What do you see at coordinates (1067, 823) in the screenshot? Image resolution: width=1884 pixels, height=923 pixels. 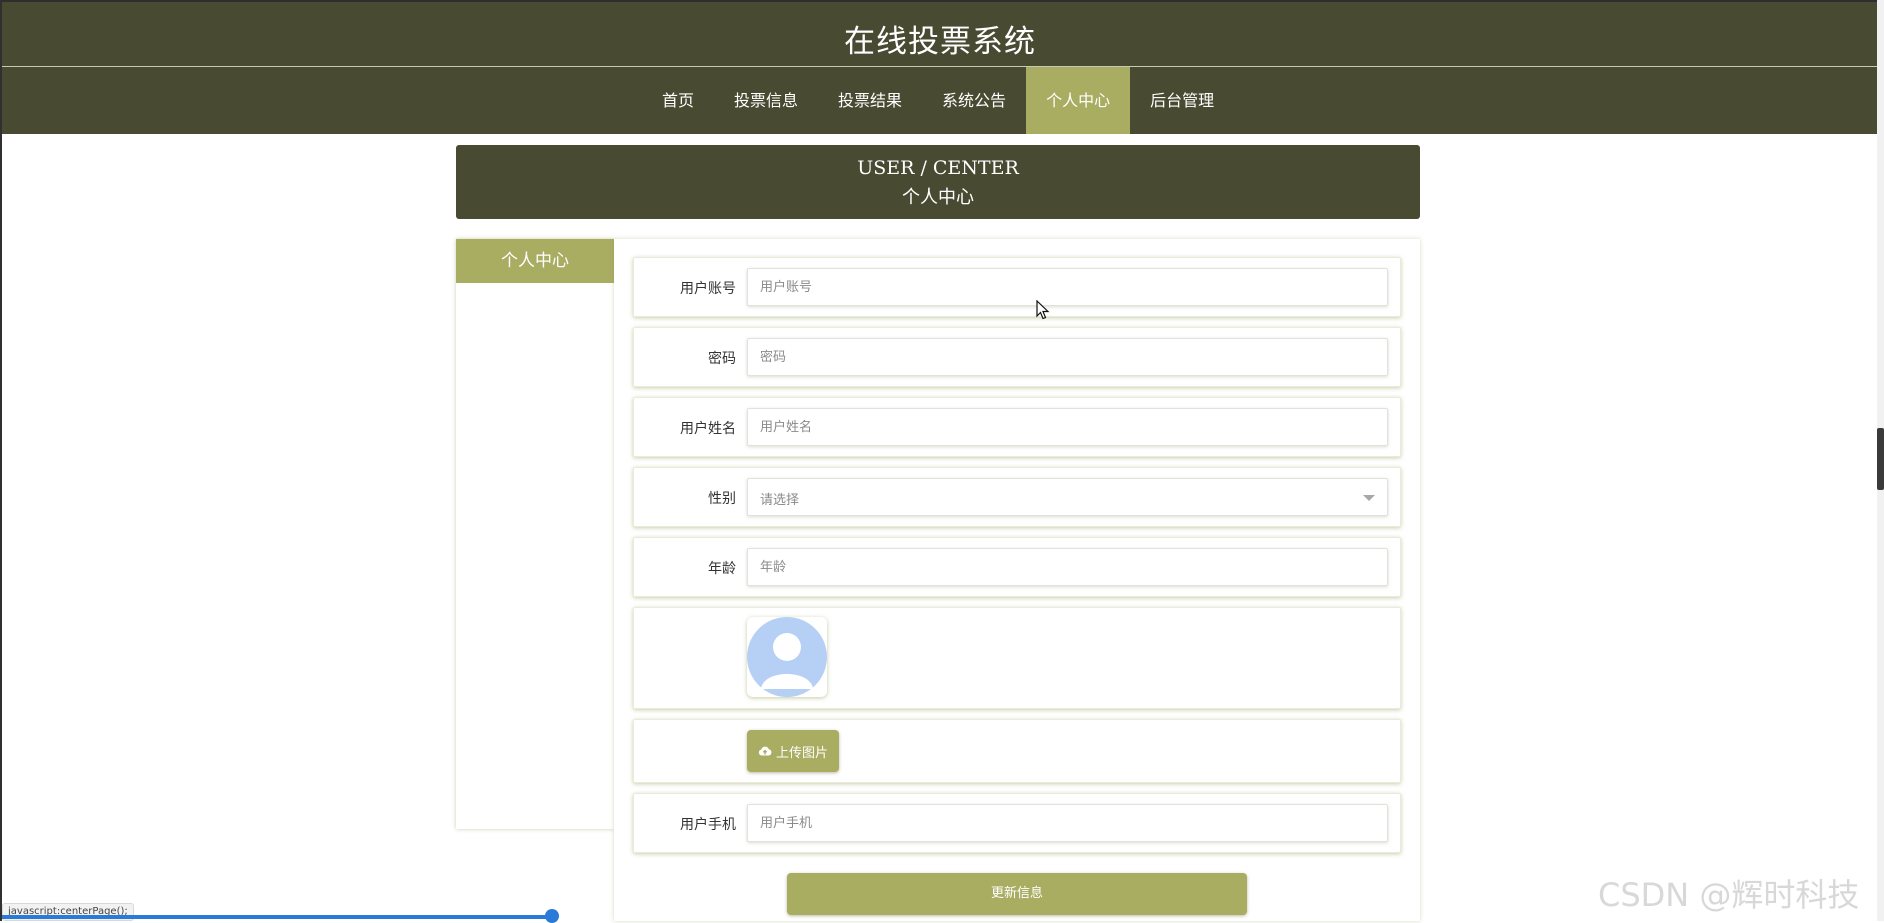 I see `phone-input` at bounding box center [1067, 823].